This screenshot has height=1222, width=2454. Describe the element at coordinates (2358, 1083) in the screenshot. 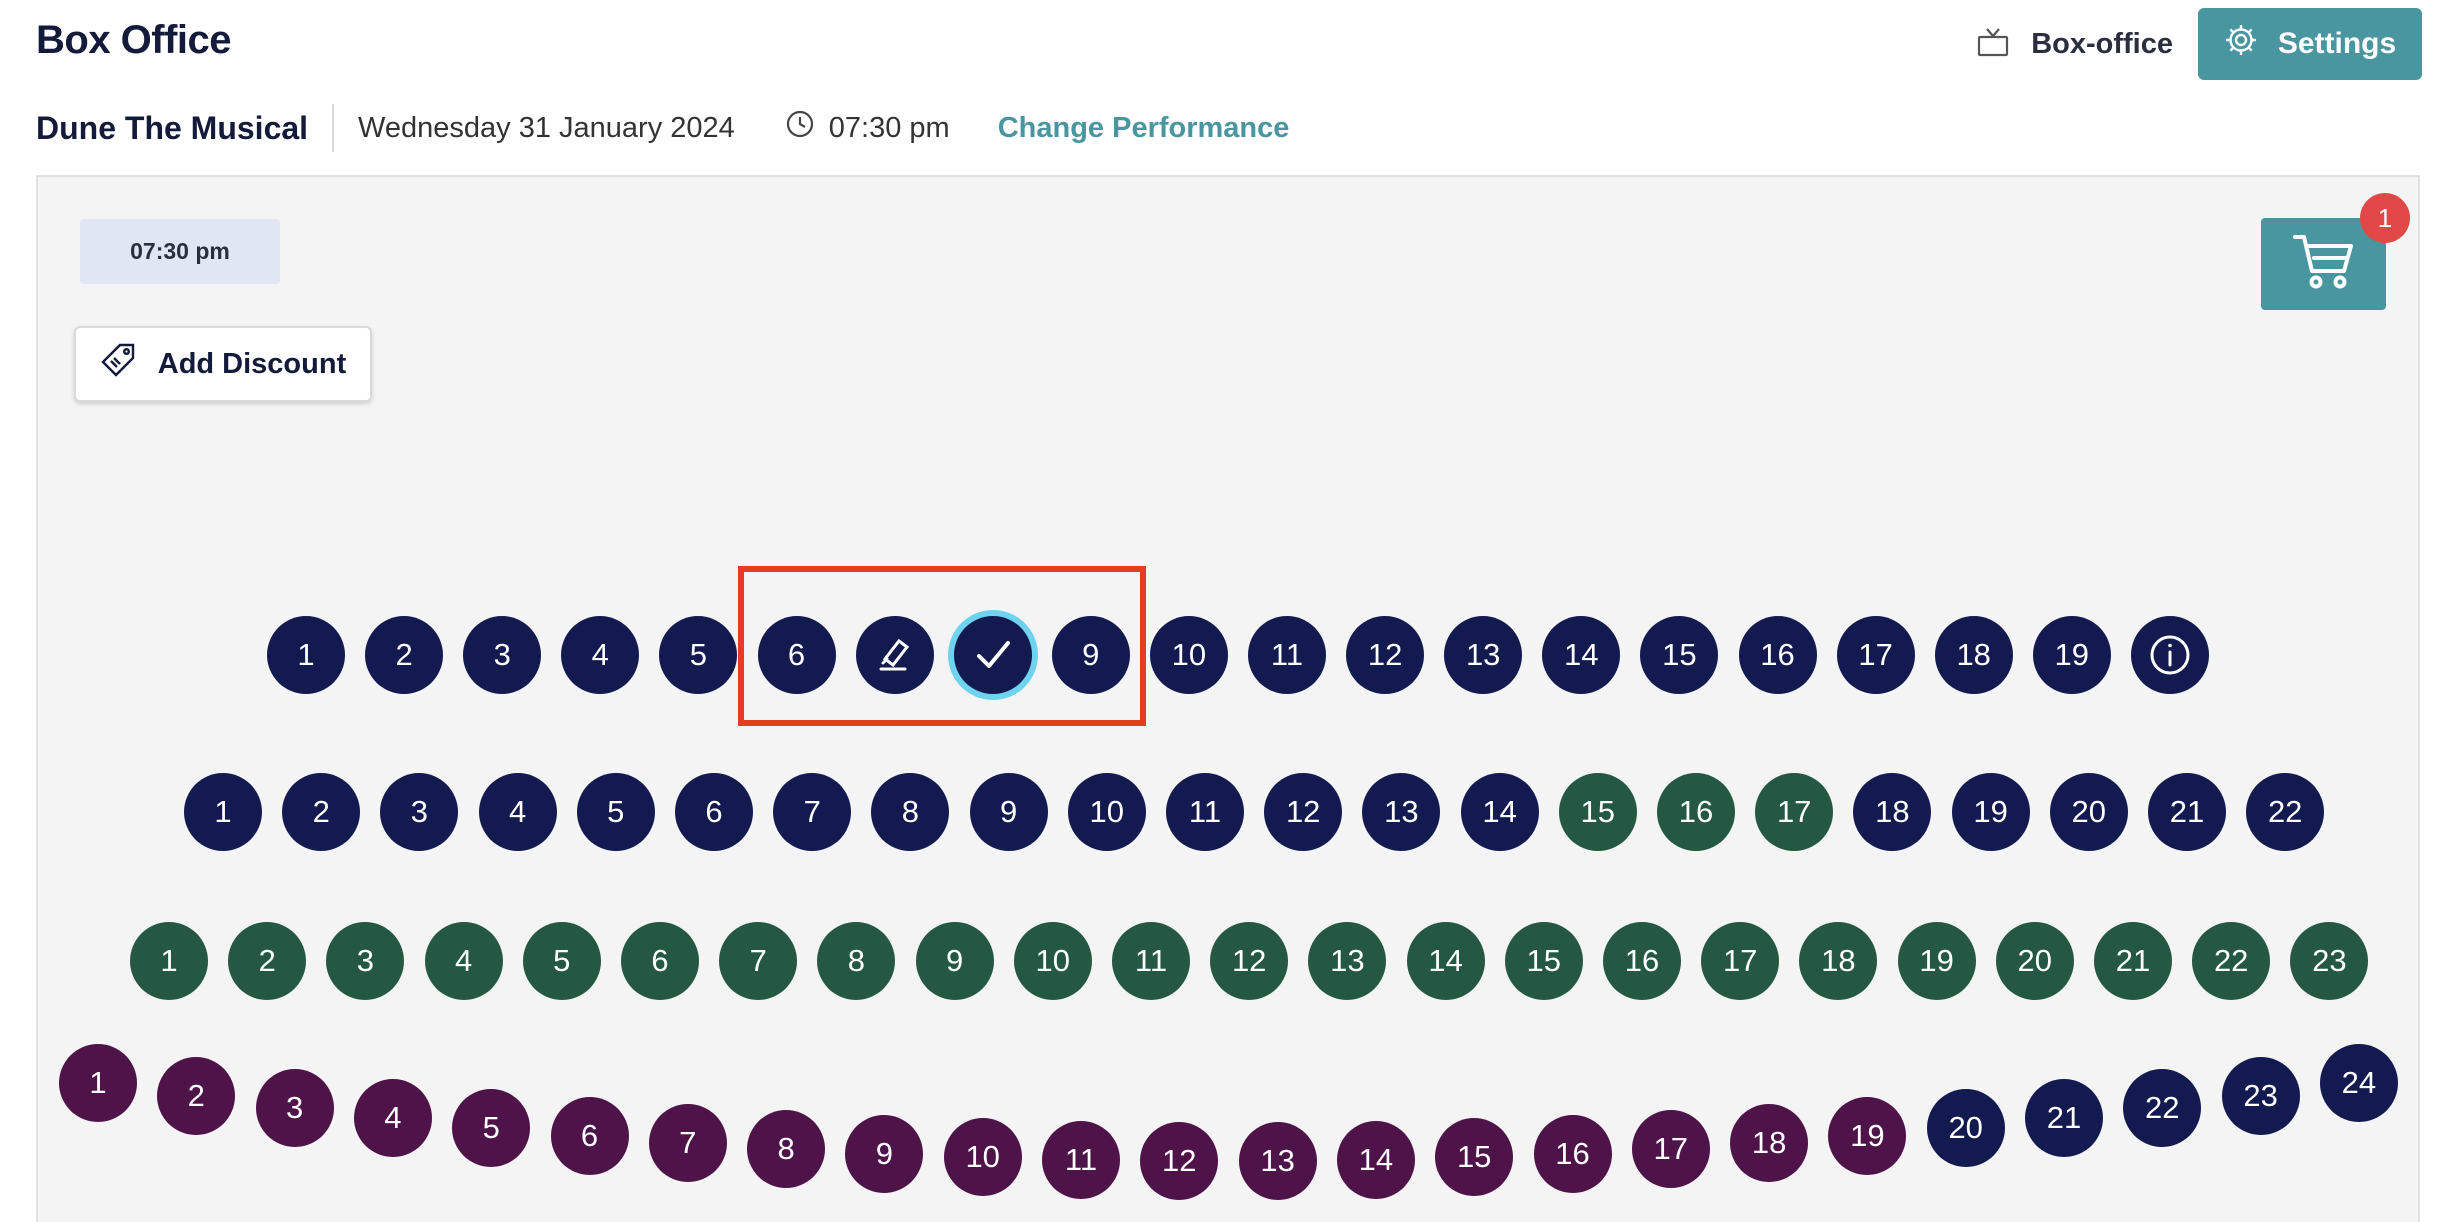

I see `seat: 24` at that location.